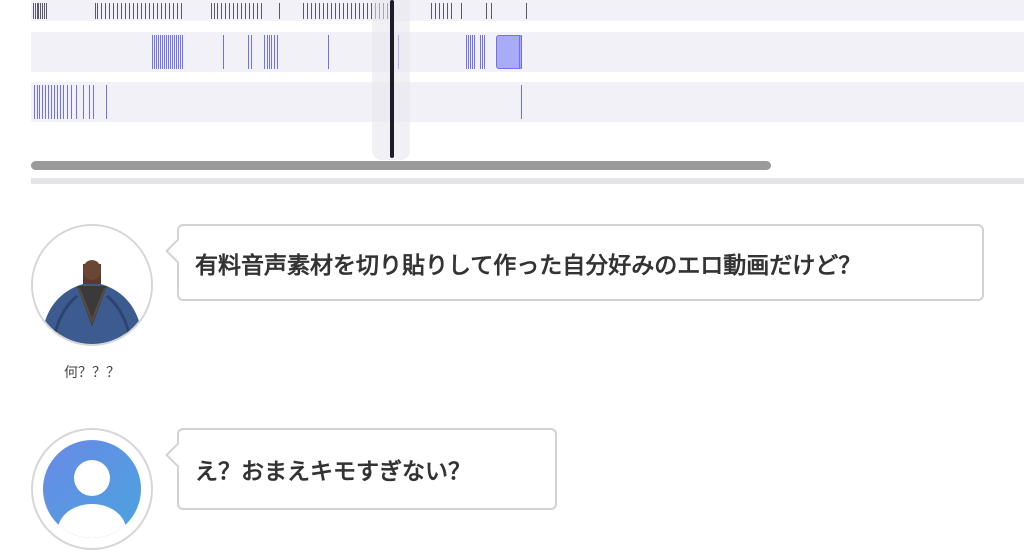 The height and width of the screenshot is (560, 1024). What do you see at coordinates (92, 373) in the screenshot?
I see `avatar-name: 何？？？` at bounding box center [92, 373].